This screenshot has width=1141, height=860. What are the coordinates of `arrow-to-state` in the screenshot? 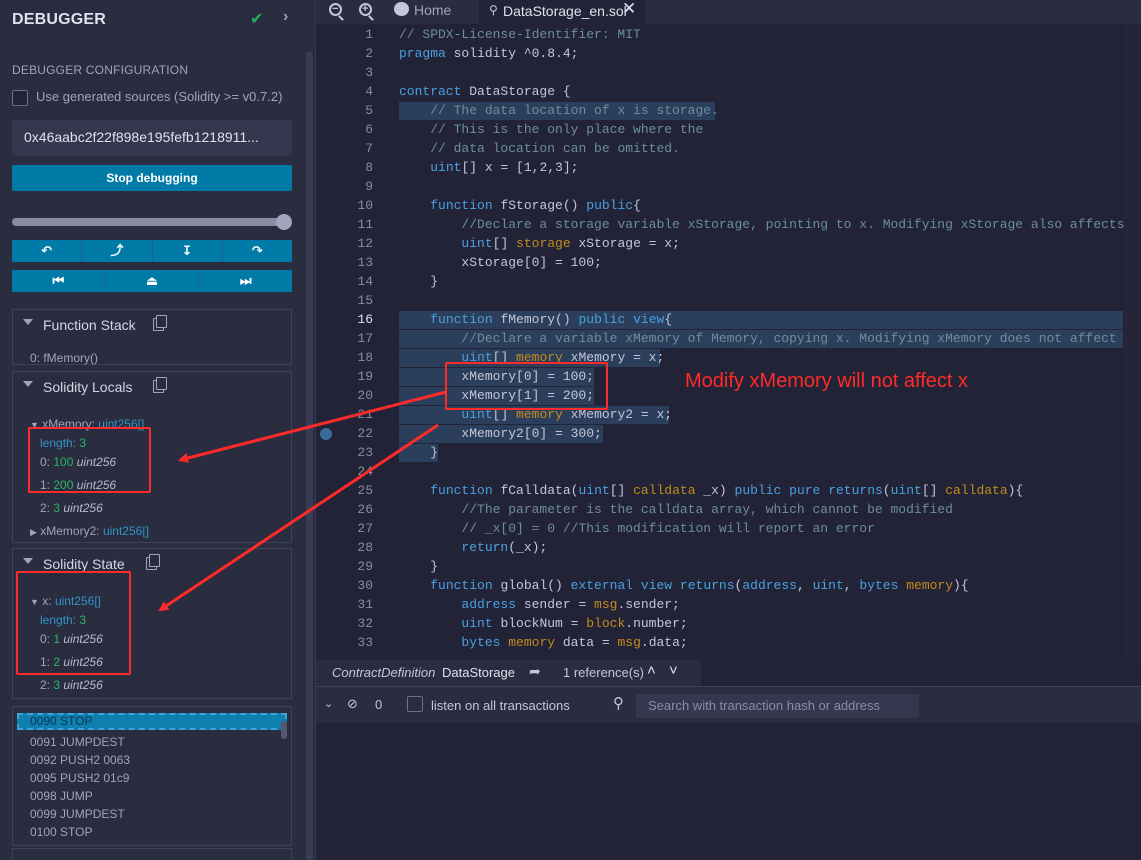 It's located at (298, 517).